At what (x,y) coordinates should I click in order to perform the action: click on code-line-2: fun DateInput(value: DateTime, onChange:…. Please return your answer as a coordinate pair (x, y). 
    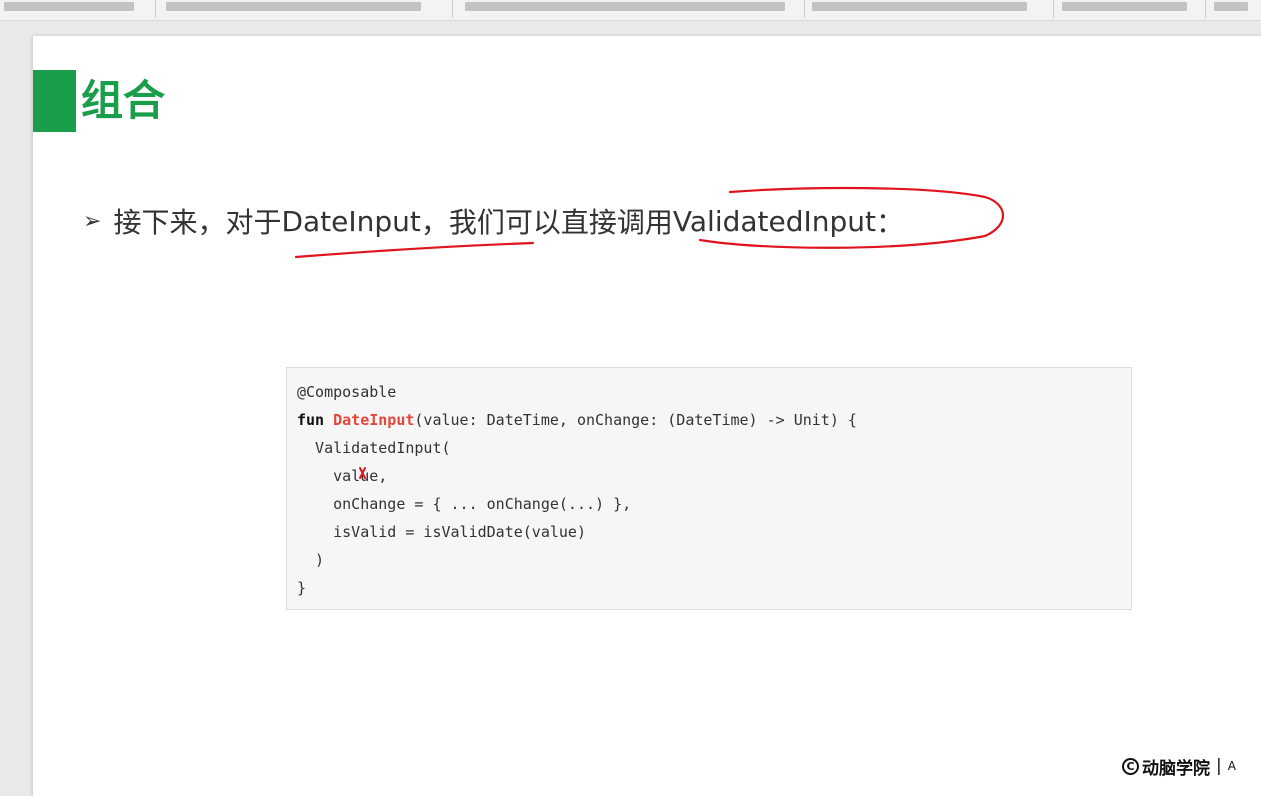
    Looking at the image, I should click on (709, 420).